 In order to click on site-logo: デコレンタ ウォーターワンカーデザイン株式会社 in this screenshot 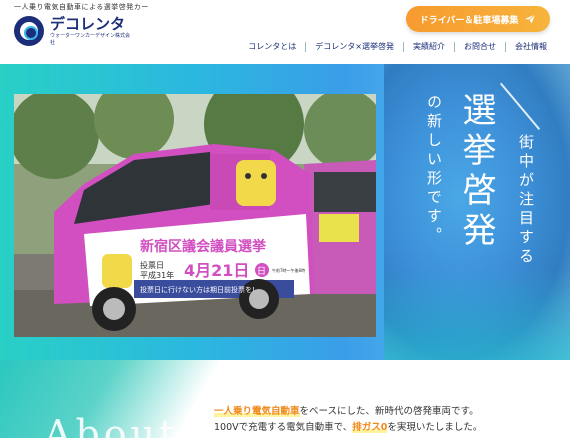, I will do `click(74, 31)`.